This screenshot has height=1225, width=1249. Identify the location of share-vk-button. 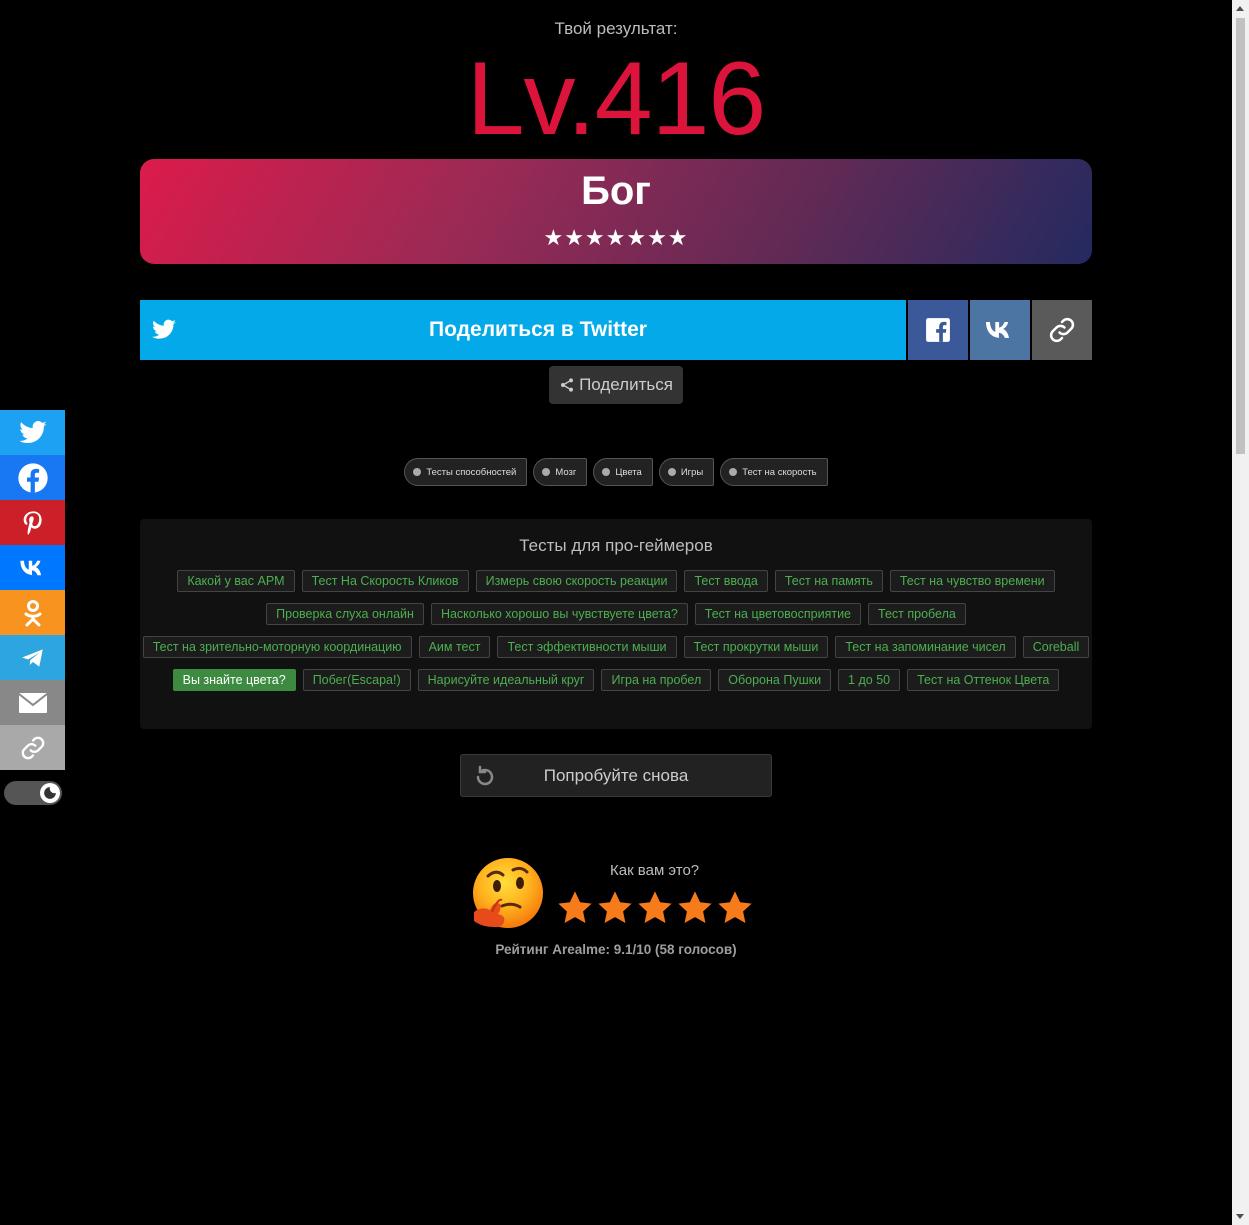
(1000, 330).